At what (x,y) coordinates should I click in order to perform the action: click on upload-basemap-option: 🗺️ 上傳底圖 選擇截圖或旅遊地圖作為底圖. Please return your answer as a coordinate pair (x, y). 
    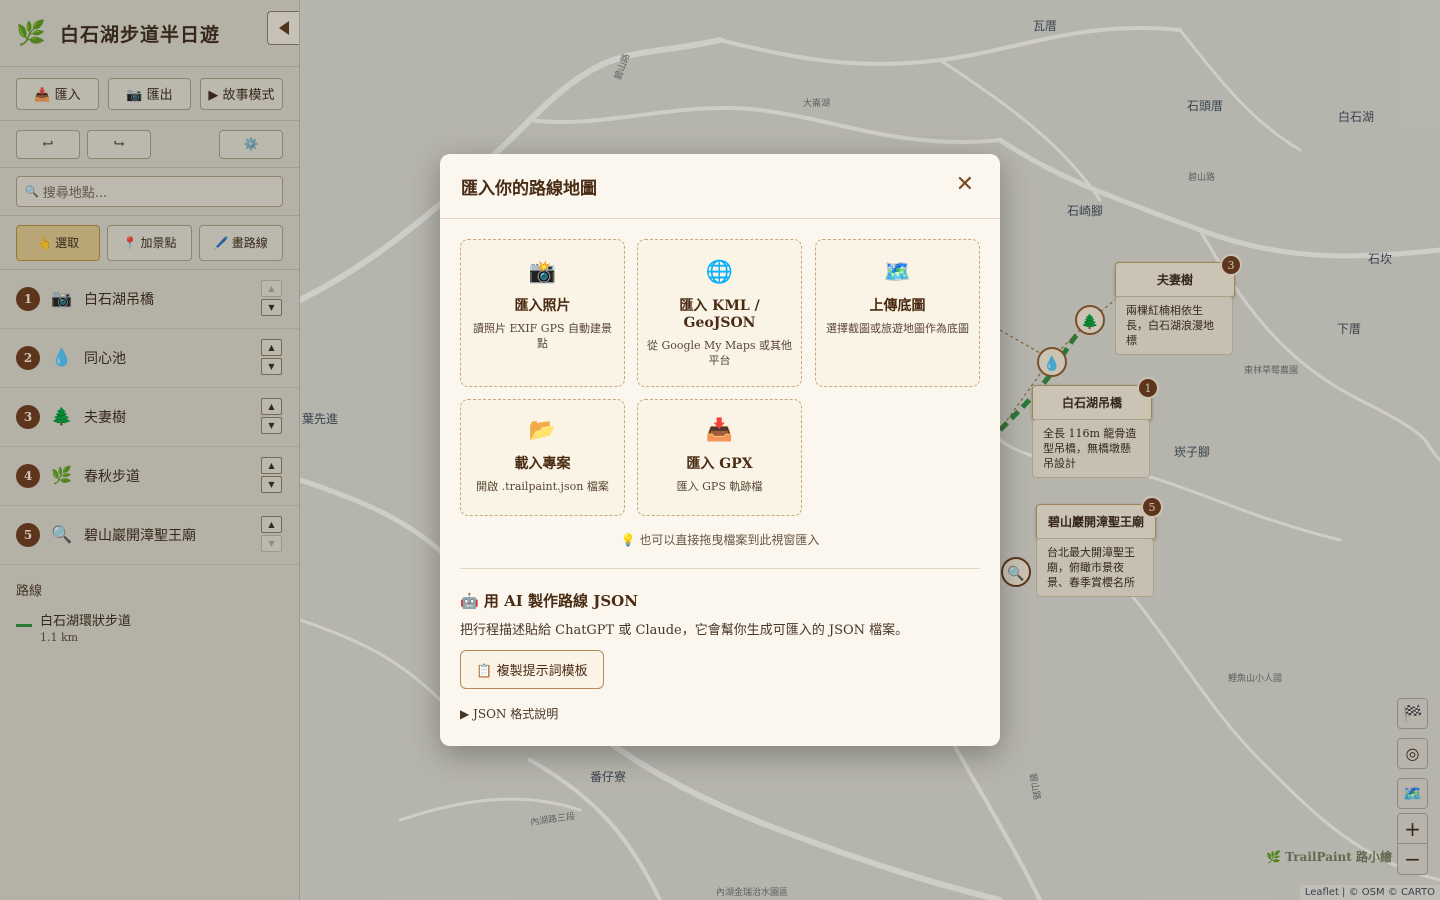
    Looking at the image, I should click on (897, 313).